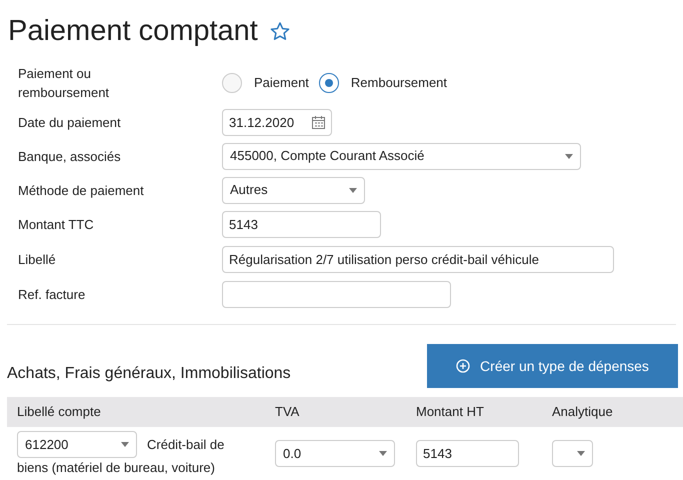 Image resolution: width=683 pixels, height=480 pixels. Describe the element at coordinates (37, 260) in the screenshot. I see `field-label: Libellé` at that location.